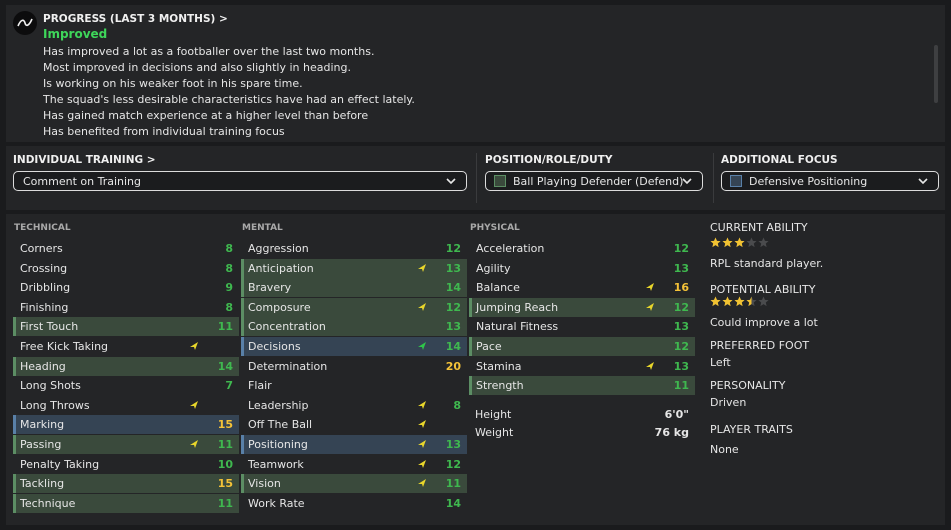  I want to click on attribute-row-concentration: Concentration 13, so click(354, 327).